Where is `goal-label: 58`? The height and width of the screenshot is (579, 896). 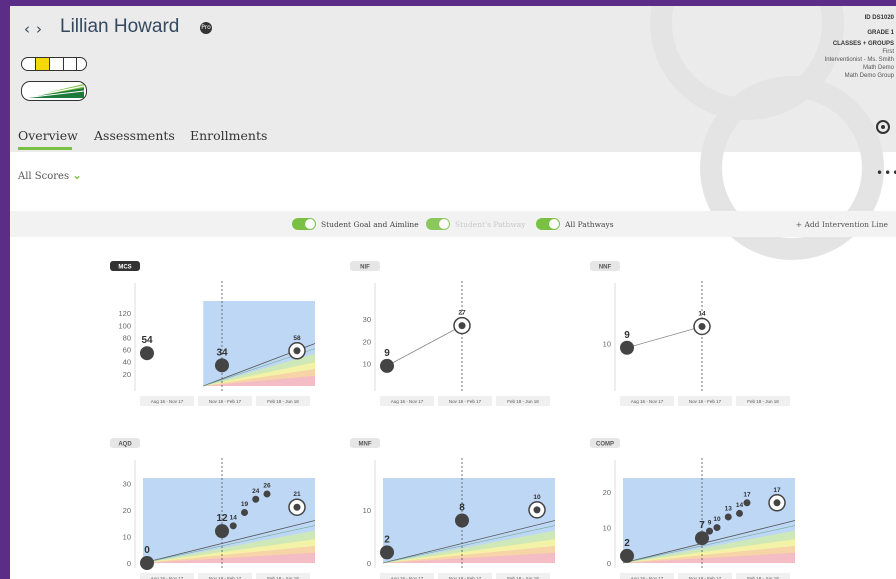 goal-label: 58 is located at coordinates (297, 338).